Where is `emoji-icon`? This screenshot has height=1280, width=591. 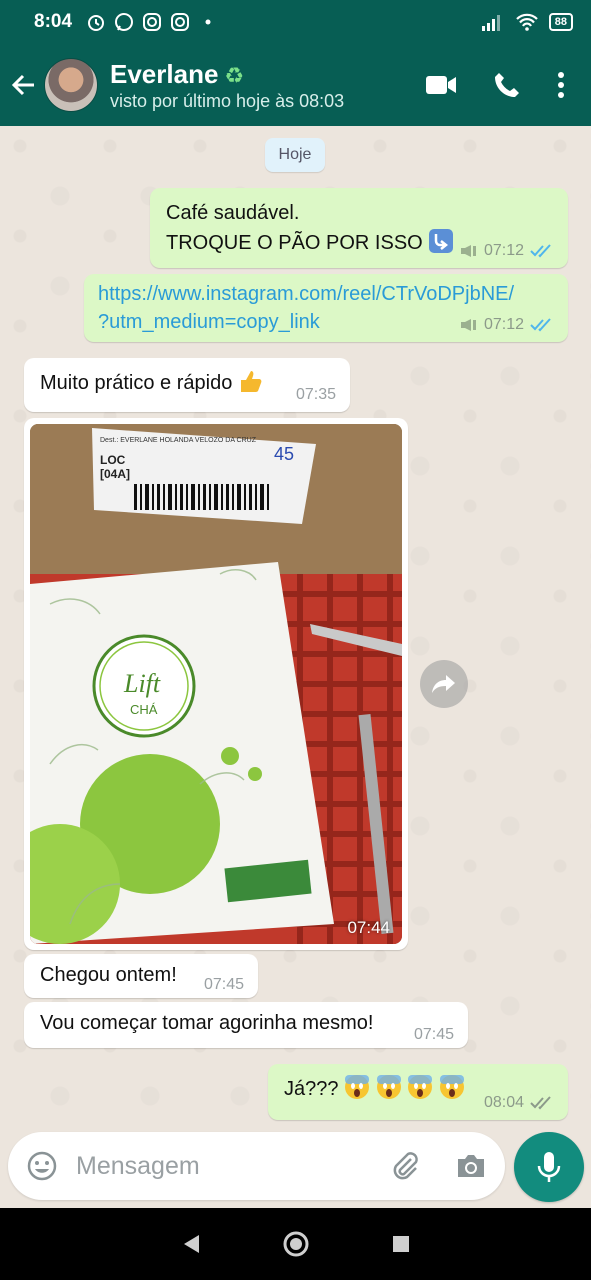 emoji-icon is located at coordinates (42, 1166).